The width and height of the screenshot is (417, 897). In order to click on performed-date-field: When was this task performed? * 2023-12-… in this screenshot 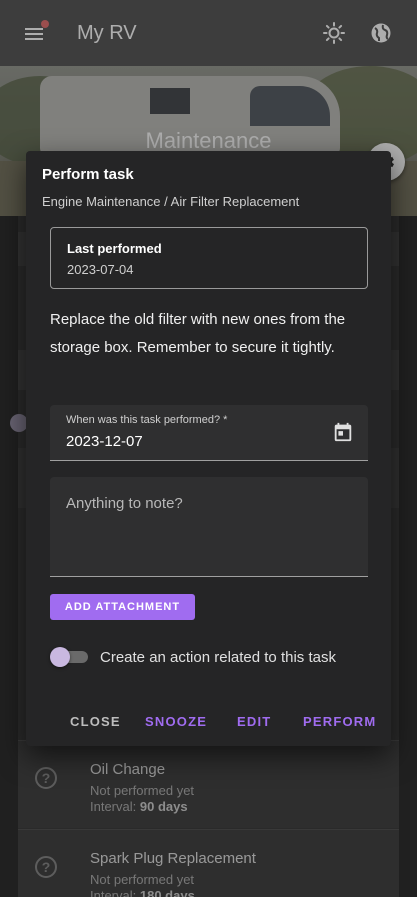, I will do `click(209, 433)`.